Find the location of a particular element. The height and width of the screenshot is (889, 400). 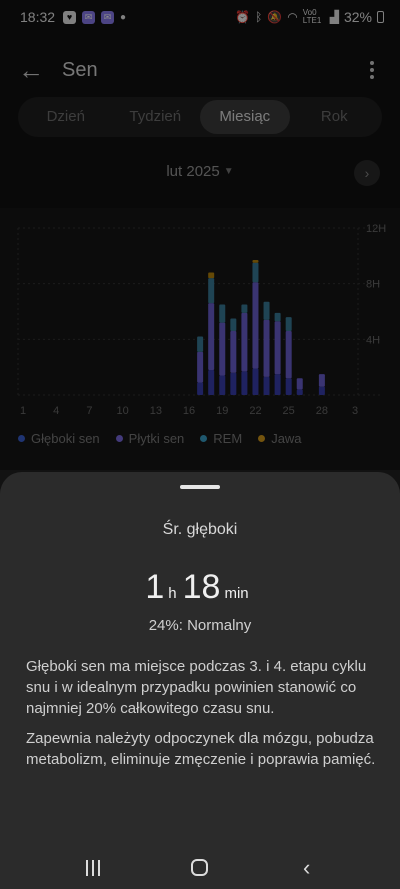

x-tick-label: 28 is located at coordinates (322, 411).